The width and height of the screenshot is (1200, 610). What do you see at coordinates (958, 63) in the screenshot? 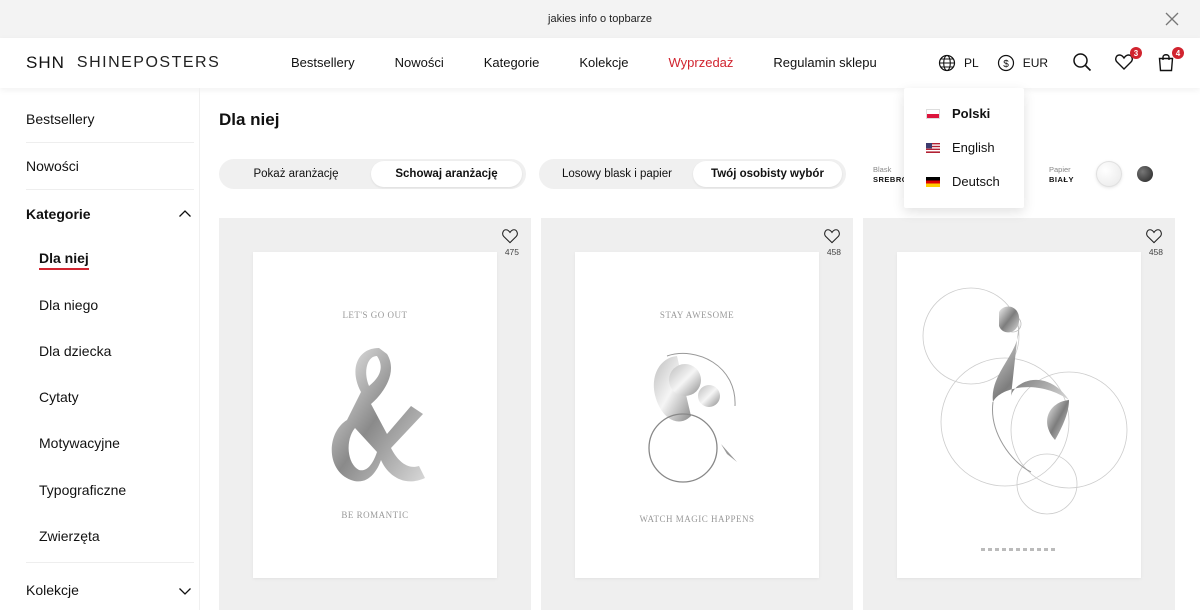
I see `language-selector: PL` at bounding box center [958, 63].